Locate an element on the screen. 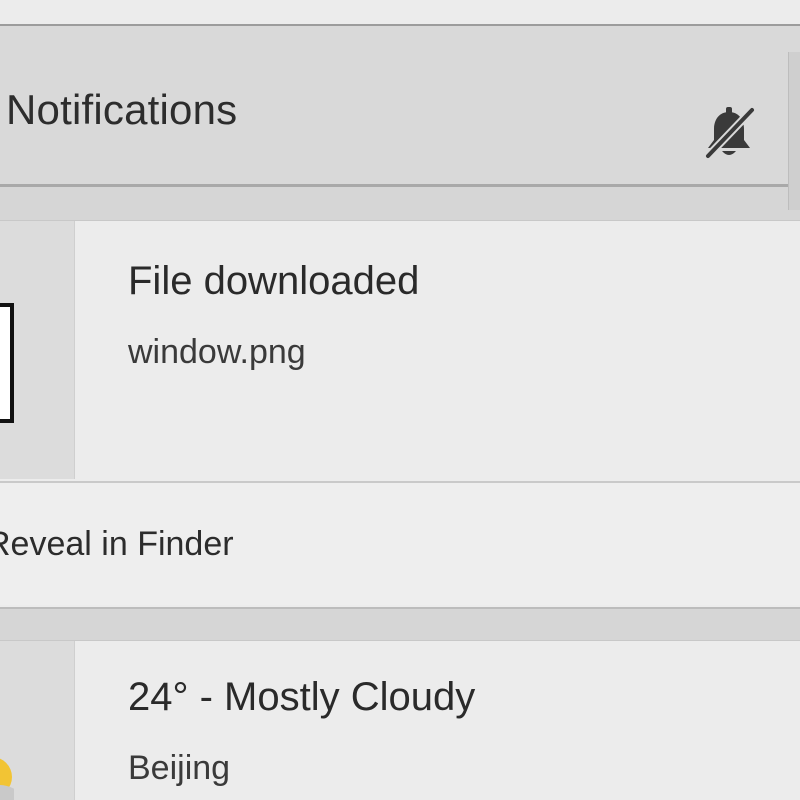 The height and width of the screenshot is (800, 800). mute-notifications-button is located at coordinates (729, 133).